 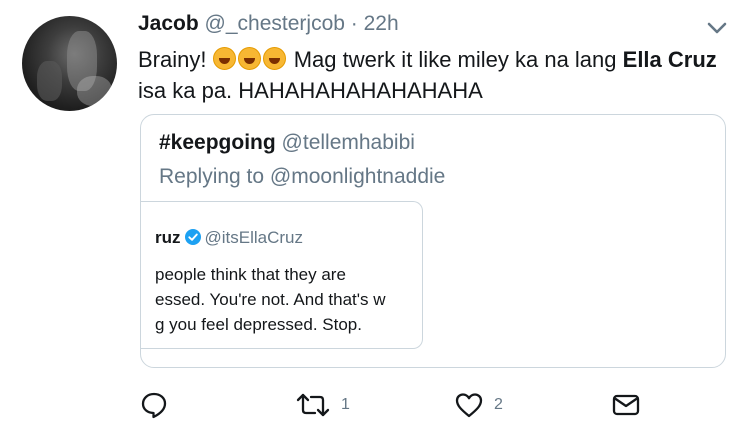 What do you see at coordinates (313, 405) in the screenshot?
I see `retweet-icon` at bounding box center [313, 405].